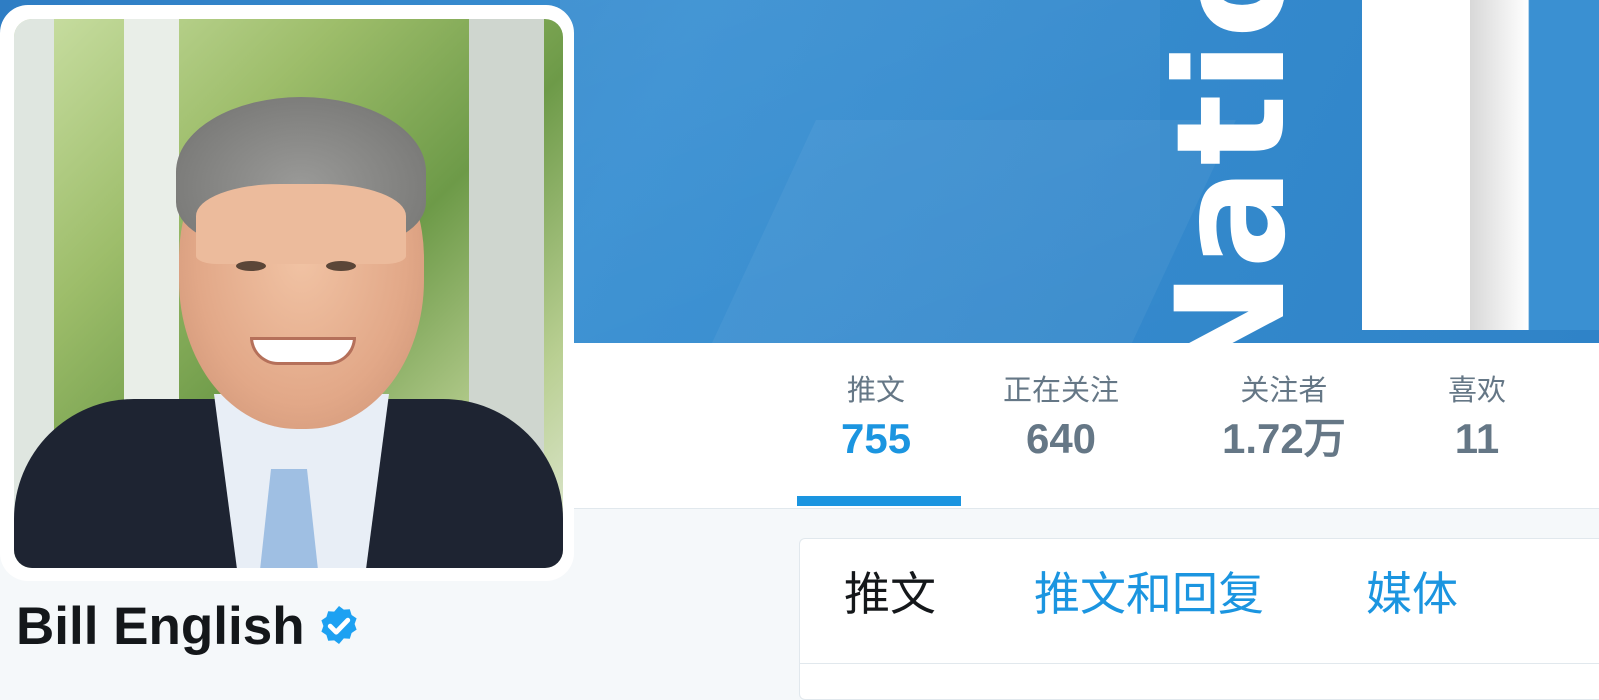  Describe the element at coordinates (303, 351) in the screenshot. I see `avatar-smile` at that location.